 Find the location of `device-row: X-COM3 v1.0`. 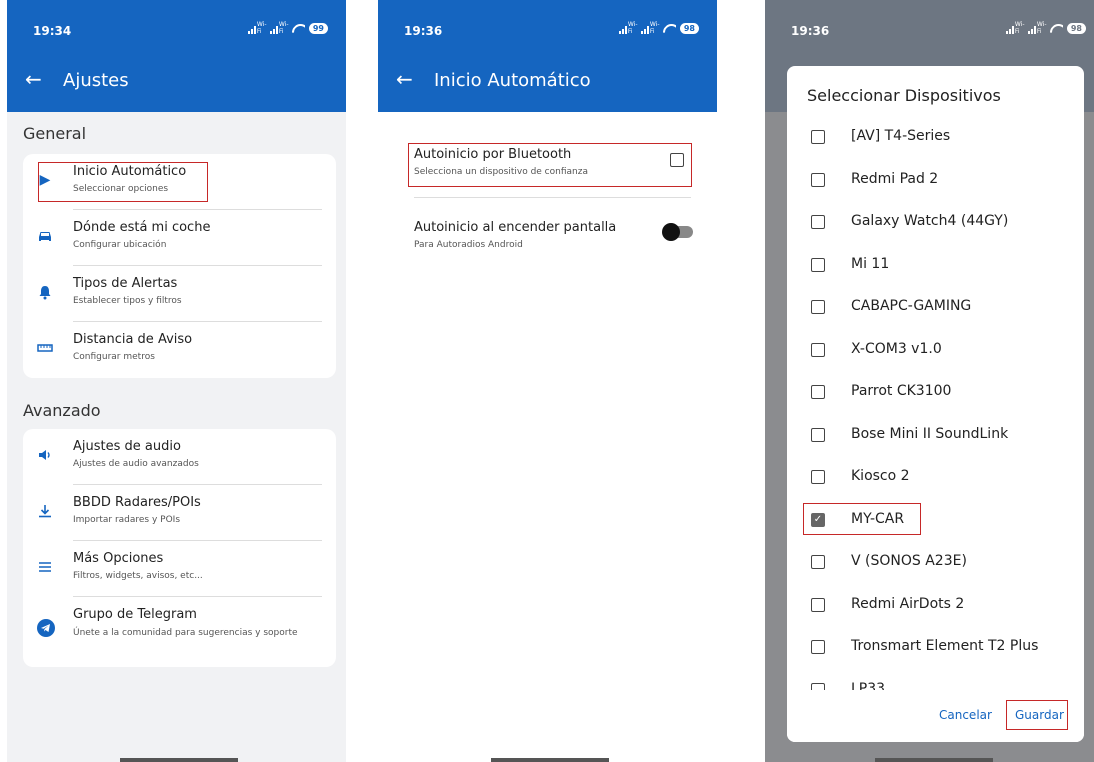

device-row: X-COM3 v1.0 is located at coordinates (935, 350).